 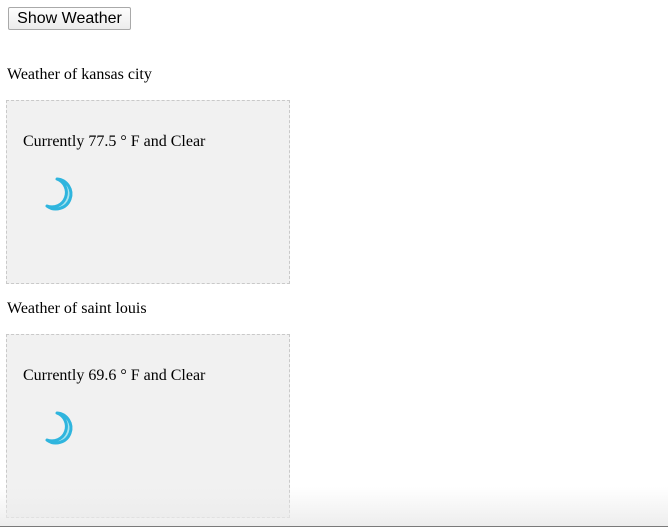 I want to click on weather-panel-kansas-city: Currently 77.5 ° F and Clear, so click(x=148, y=192).